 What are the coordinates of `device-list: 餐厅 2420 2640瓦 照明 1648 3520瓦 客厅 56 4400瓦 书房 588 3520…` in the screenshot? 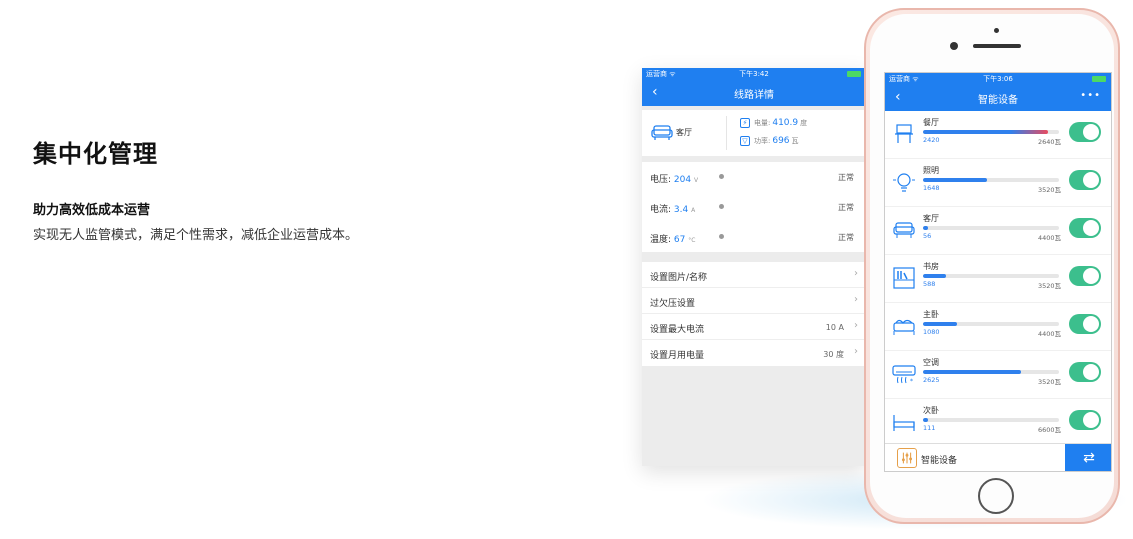 It's located at (998, 279).